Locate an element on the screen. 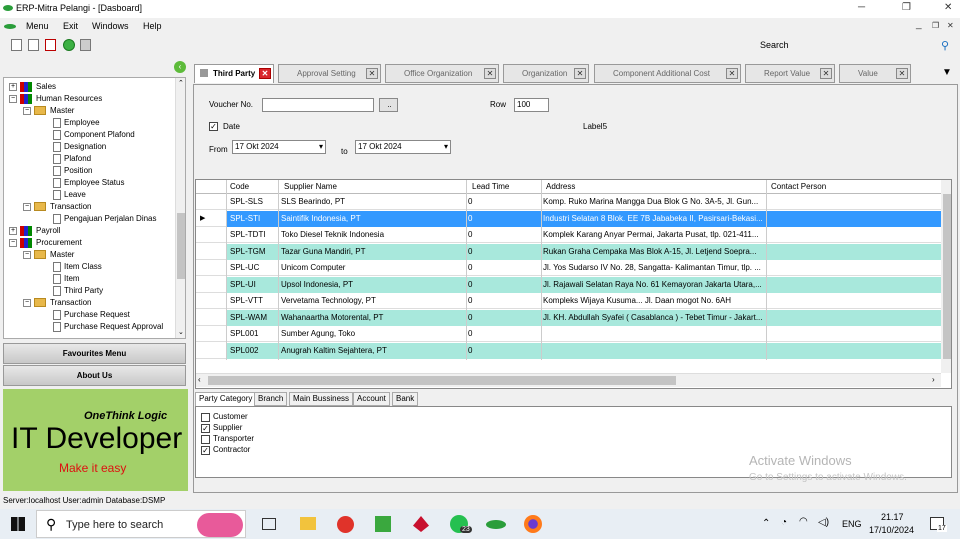  volume-icon: ◁) is located at coordinates (823, 522).